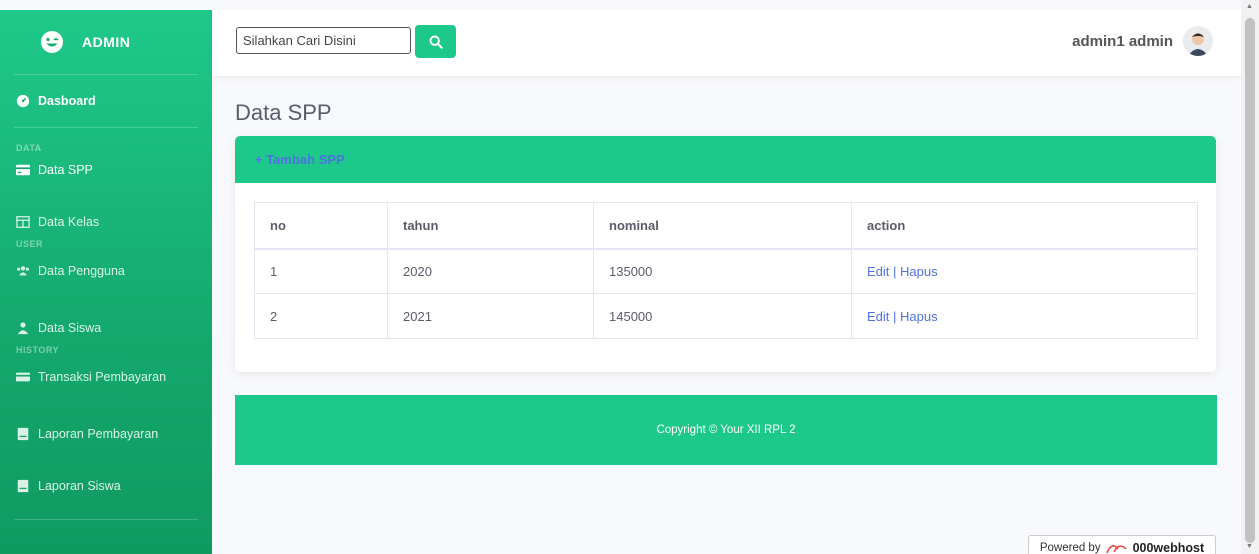  What do you see at coordinates (283, 112) in the screenshot?
I see `page-title: Data SPP` at bounding box center [283, 112].